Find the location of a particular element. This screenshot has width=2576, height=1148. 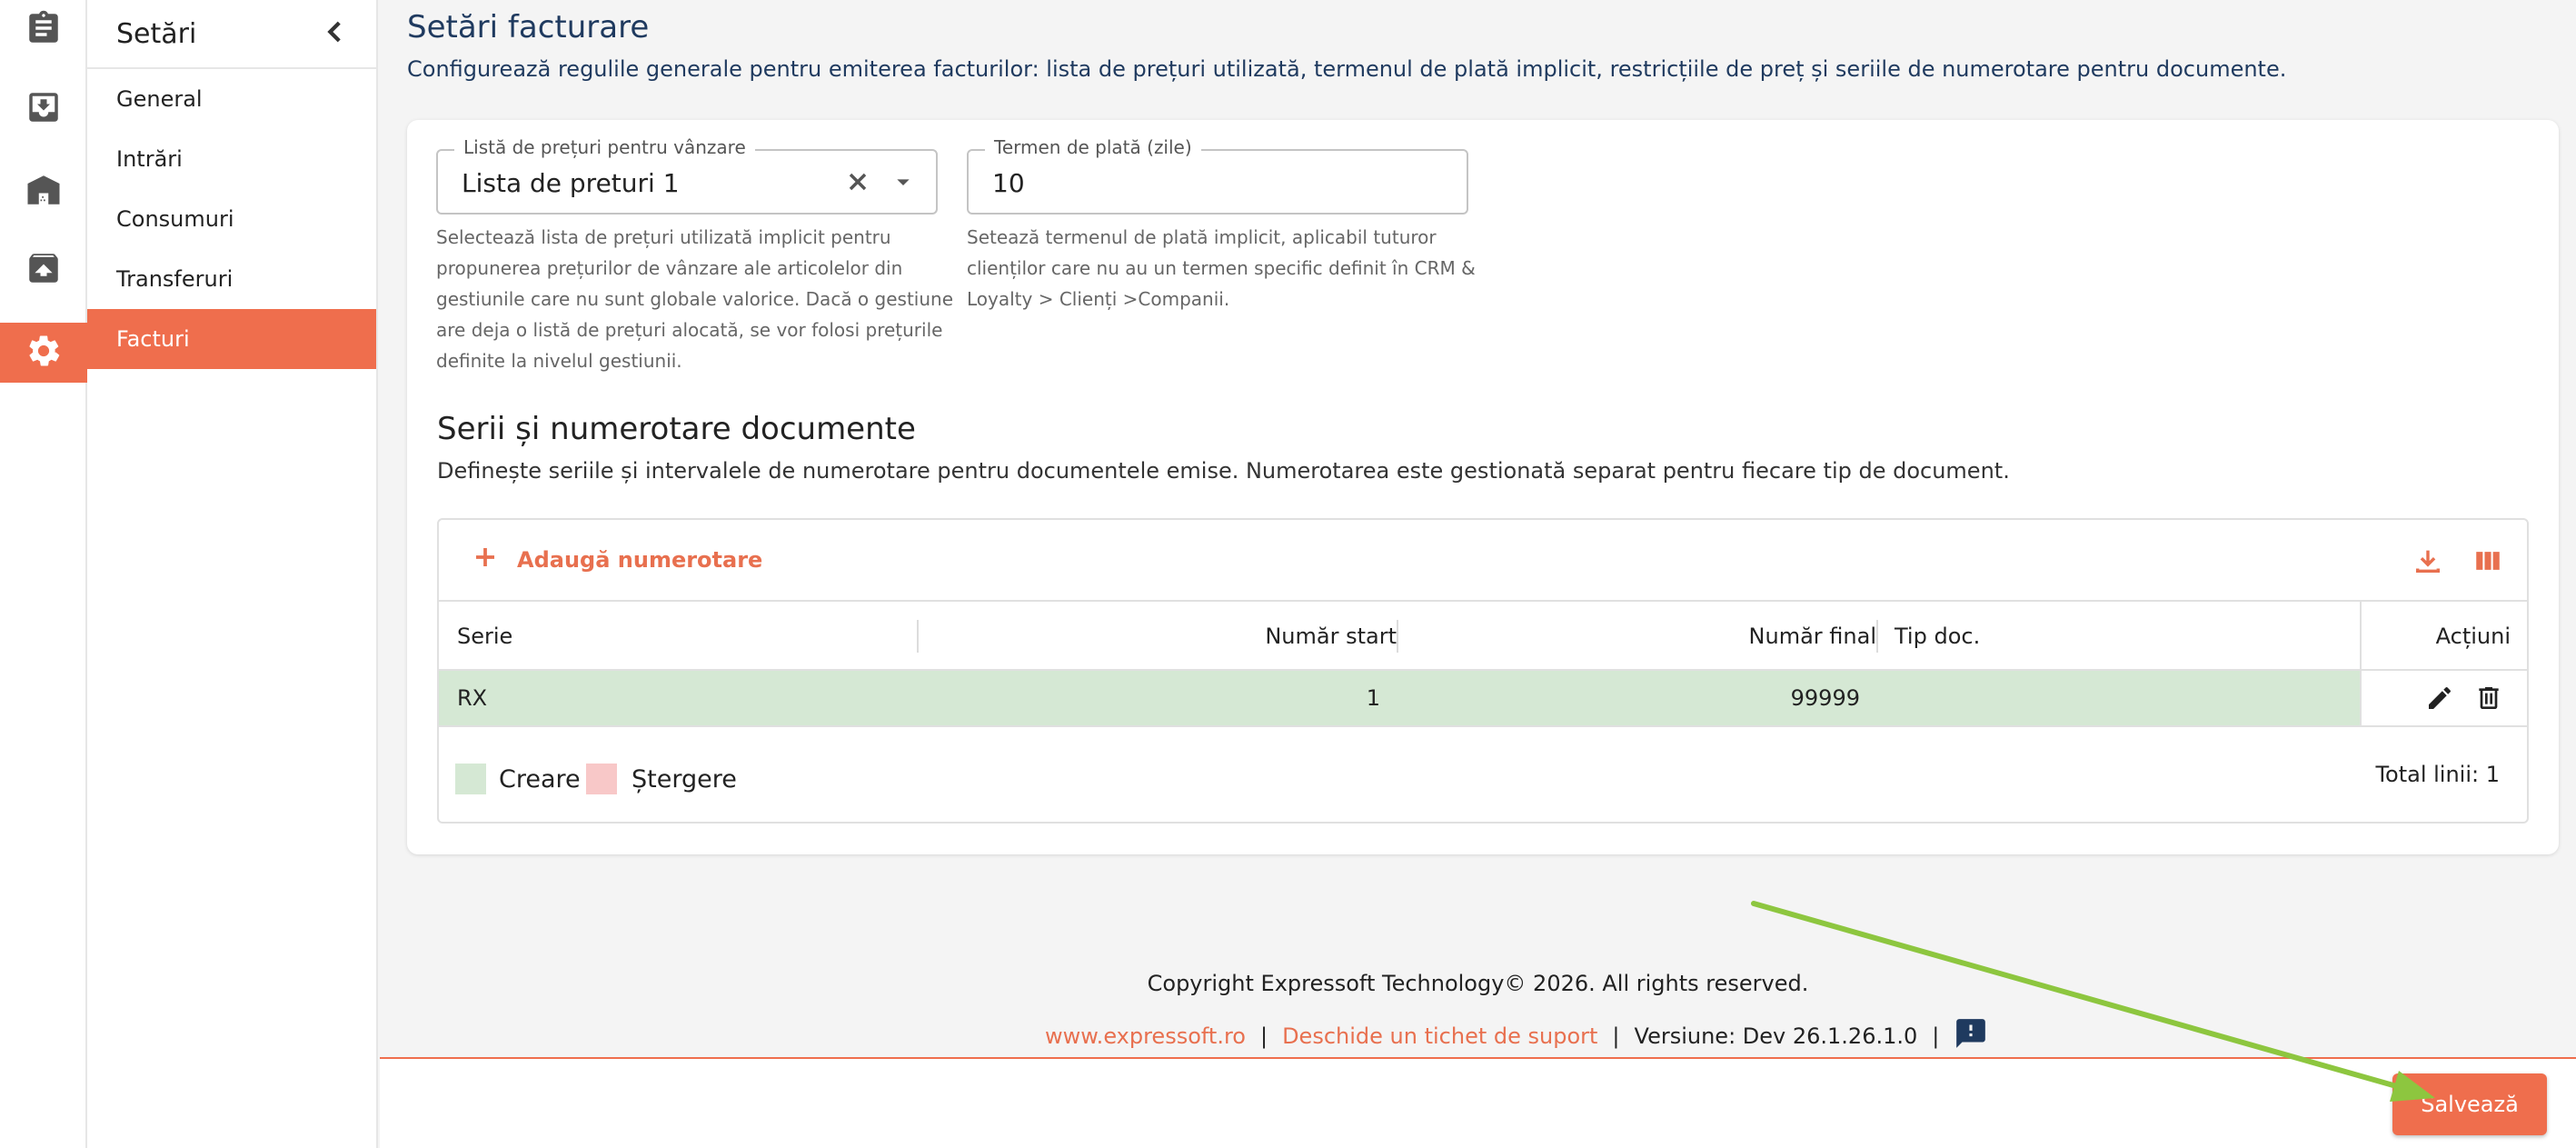

payment-term-input: Termen de plată (zile) 10 is located at coordinates (1217, 175).